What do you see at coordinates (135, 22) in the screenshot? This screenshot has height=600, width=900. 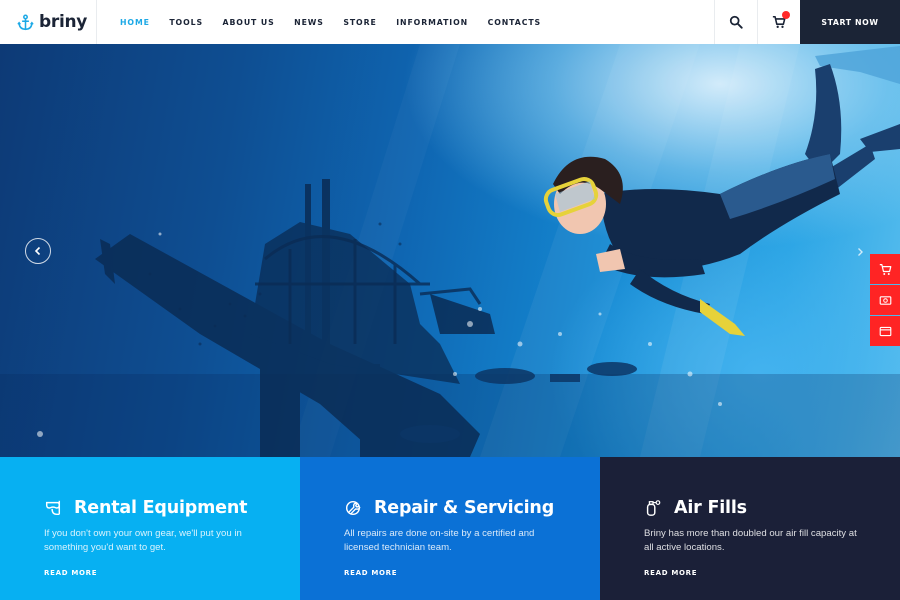 I see `nav-item-home: HOME` at bounding box center [135, 22].